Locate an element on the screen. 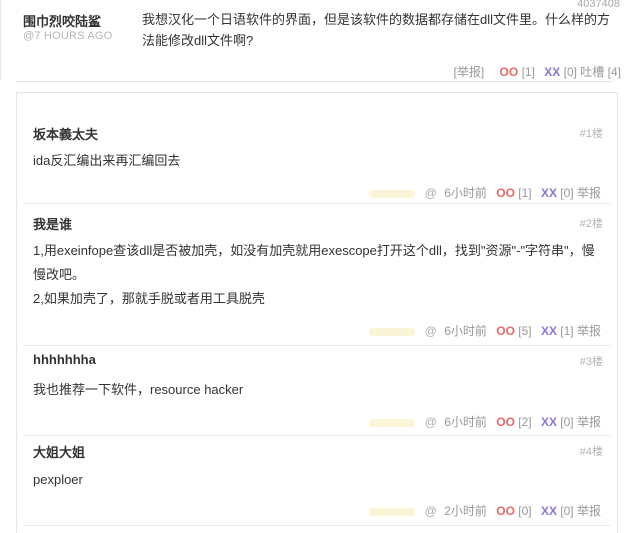 The image size is (626, 533). comment-time: 2小时前 is located at coordinates (465, 511).